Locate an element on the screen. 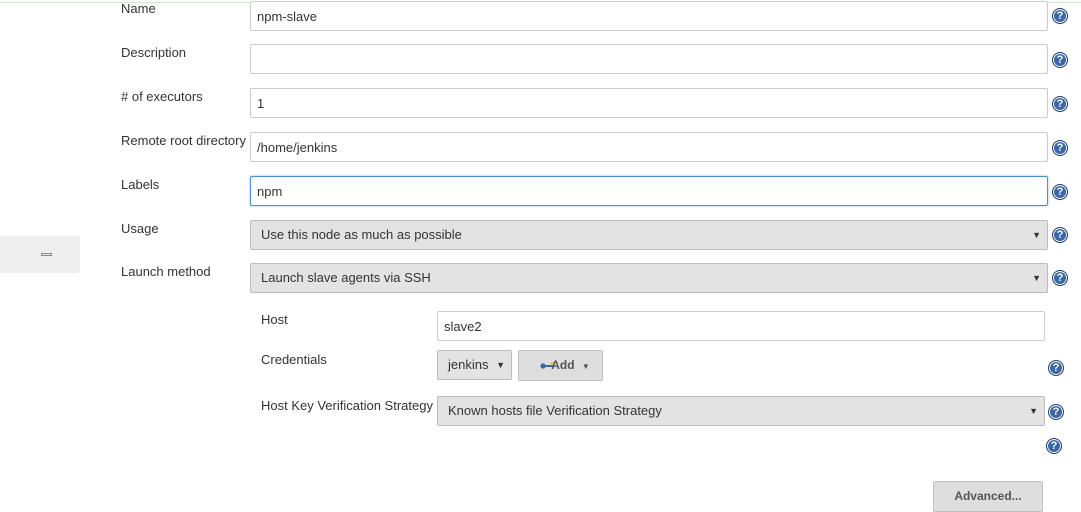 The height and width of the screenshot is (512, 1081). credentials-select: jenkins ▼ is located at coordinates (474, 365).